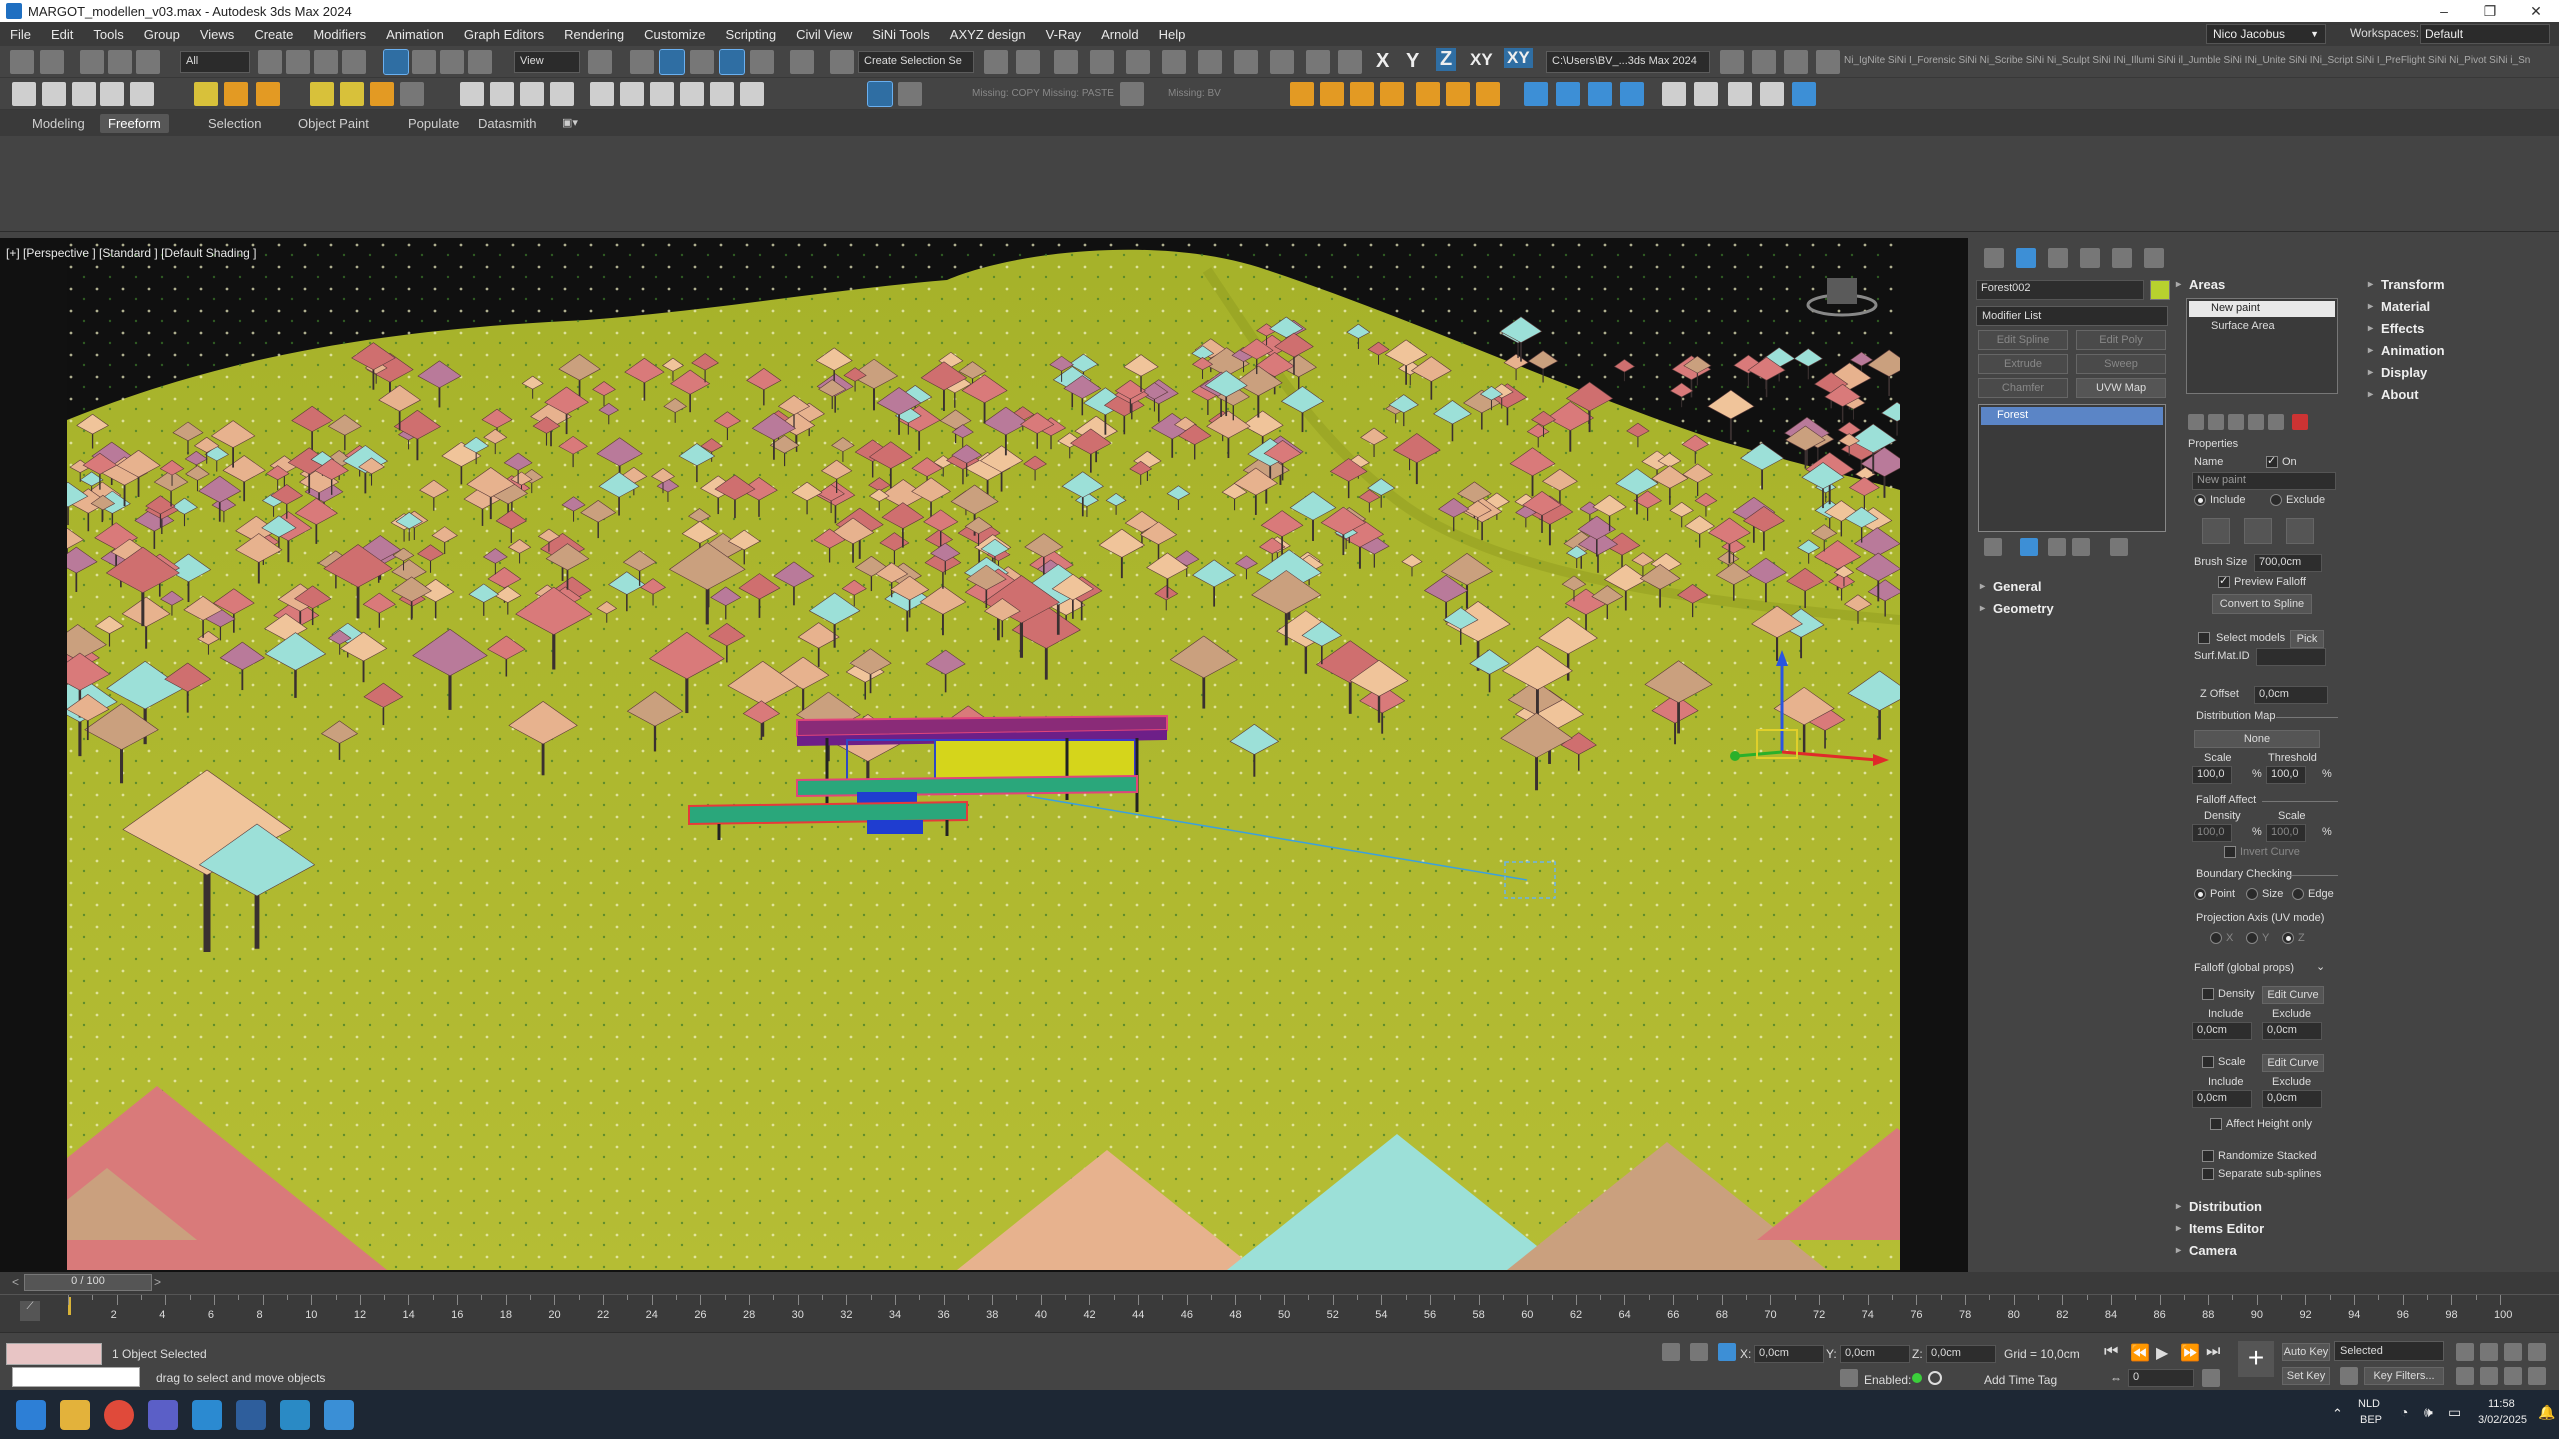  I want to click on mini-curve-editor-icon: ⟋, so click(30, 1311).